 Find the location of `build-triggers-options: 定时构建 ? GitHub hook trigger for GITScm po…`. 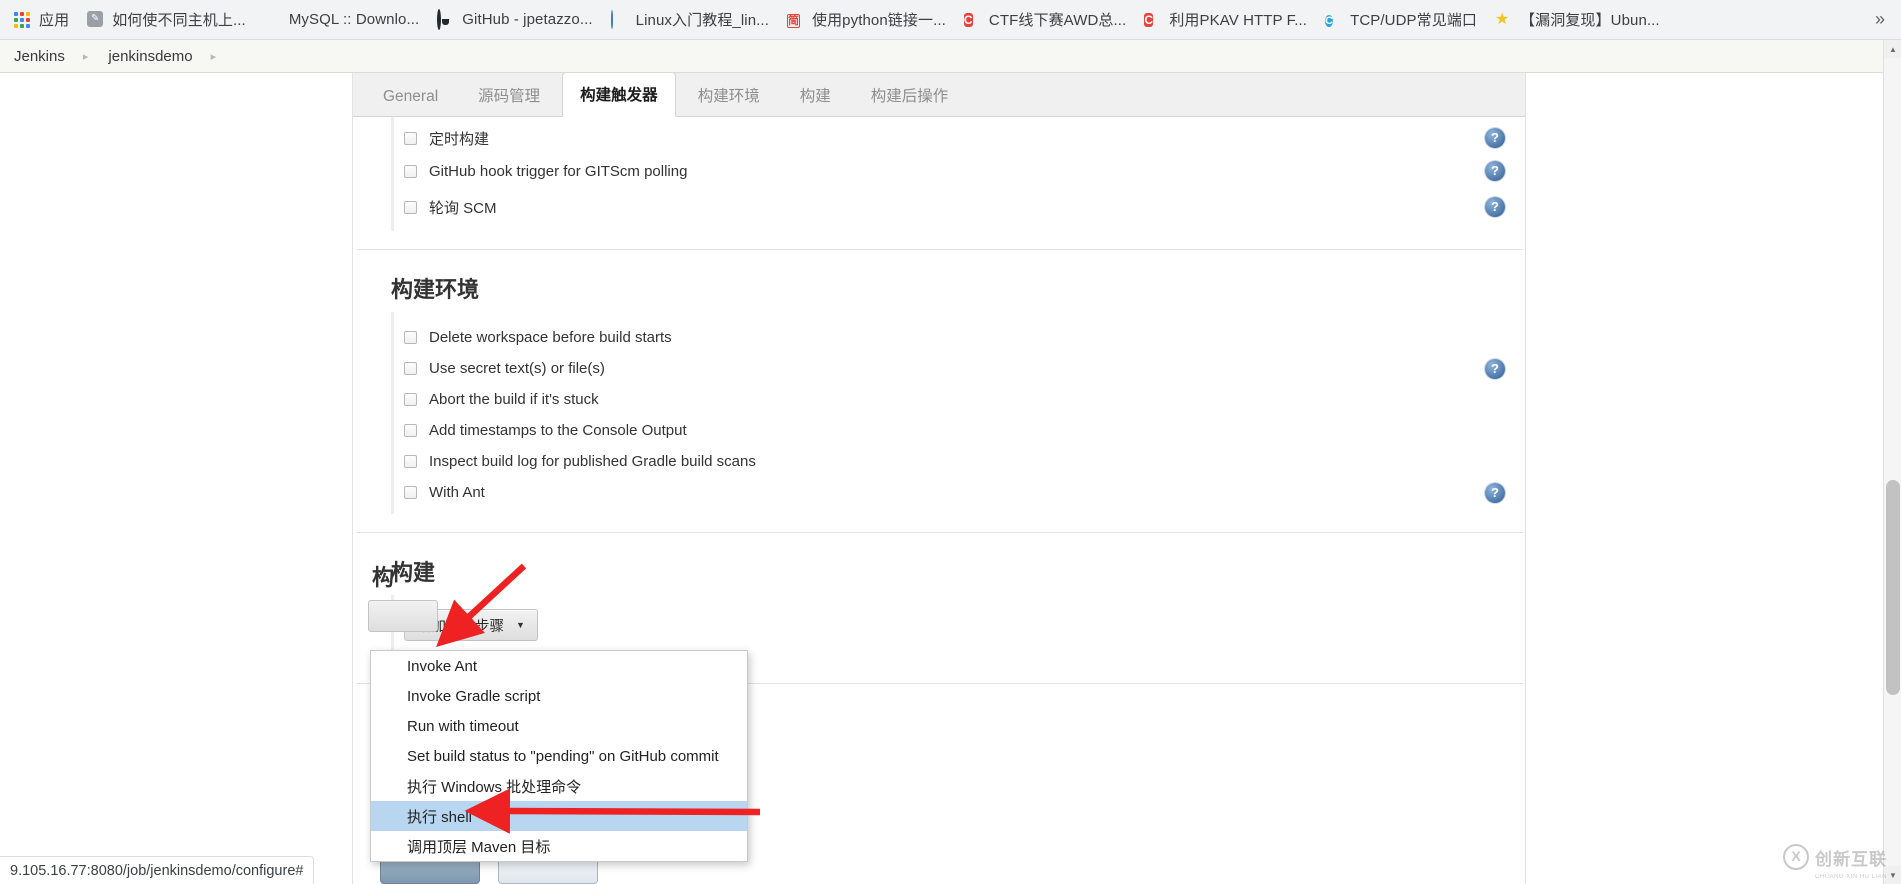

build-triggers-options: 定时构建 ? GitHub hook trigger for GITScm po… is located at coordinates (958, 174).